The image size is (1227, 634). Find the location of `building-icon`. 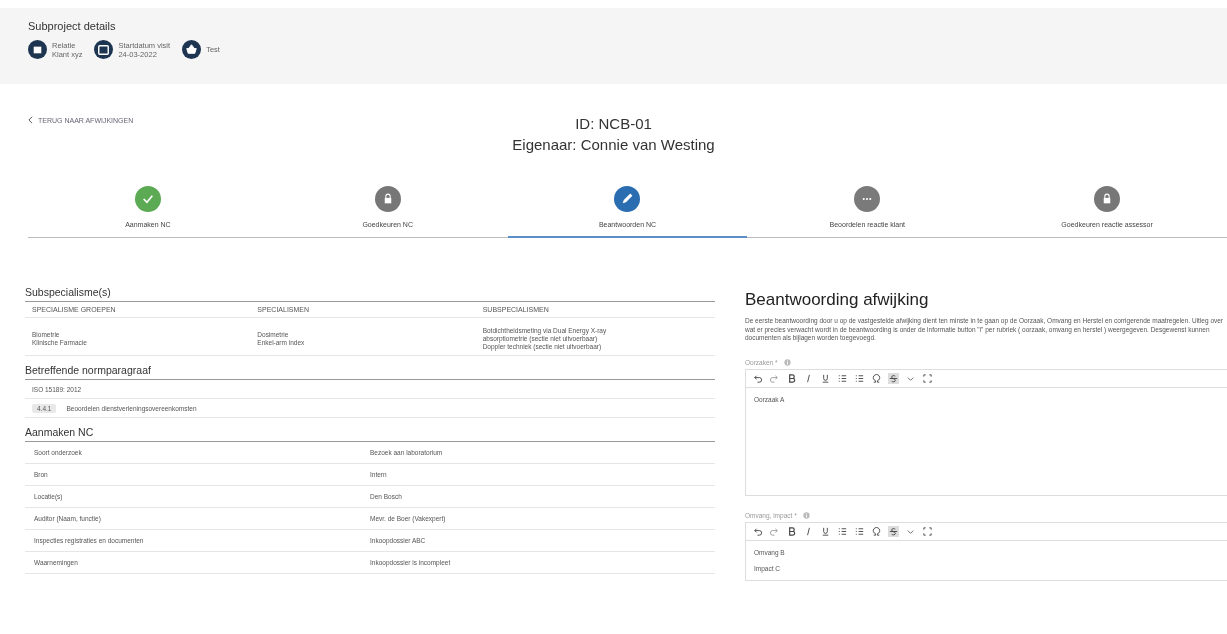

building-icon is located at coordinates (37, 49).